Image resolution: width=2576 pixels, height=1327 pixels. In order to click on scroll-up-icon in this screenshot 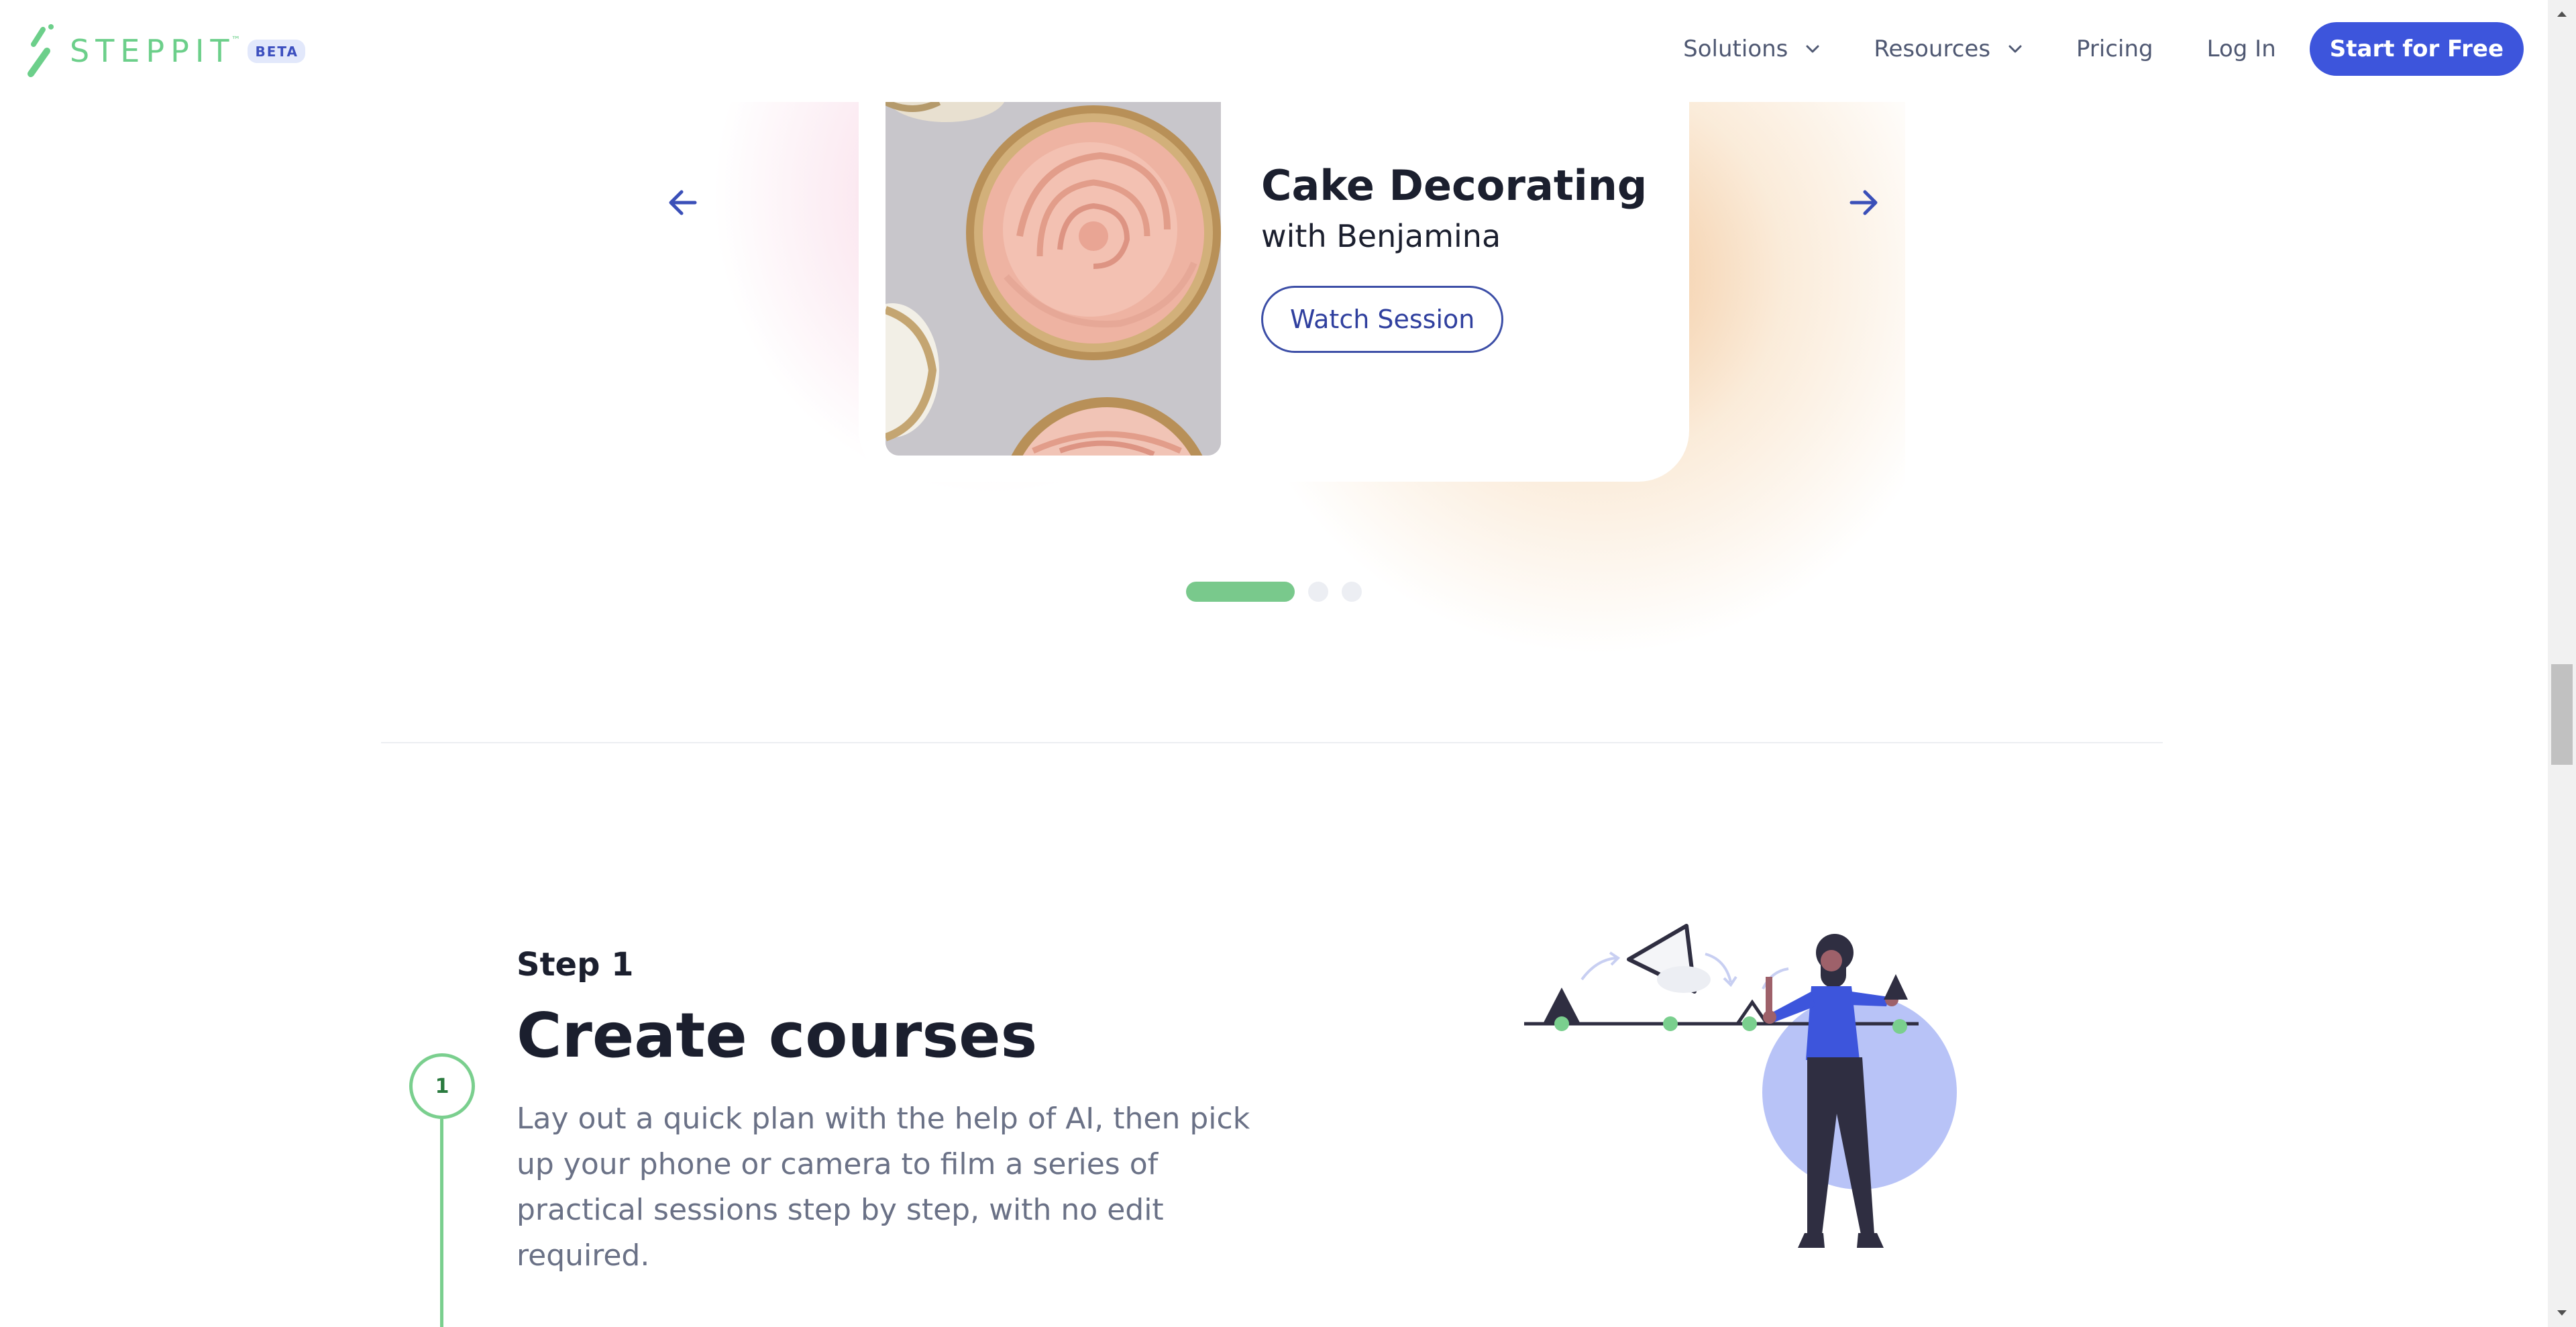, I will do `click(2562, 14)`.